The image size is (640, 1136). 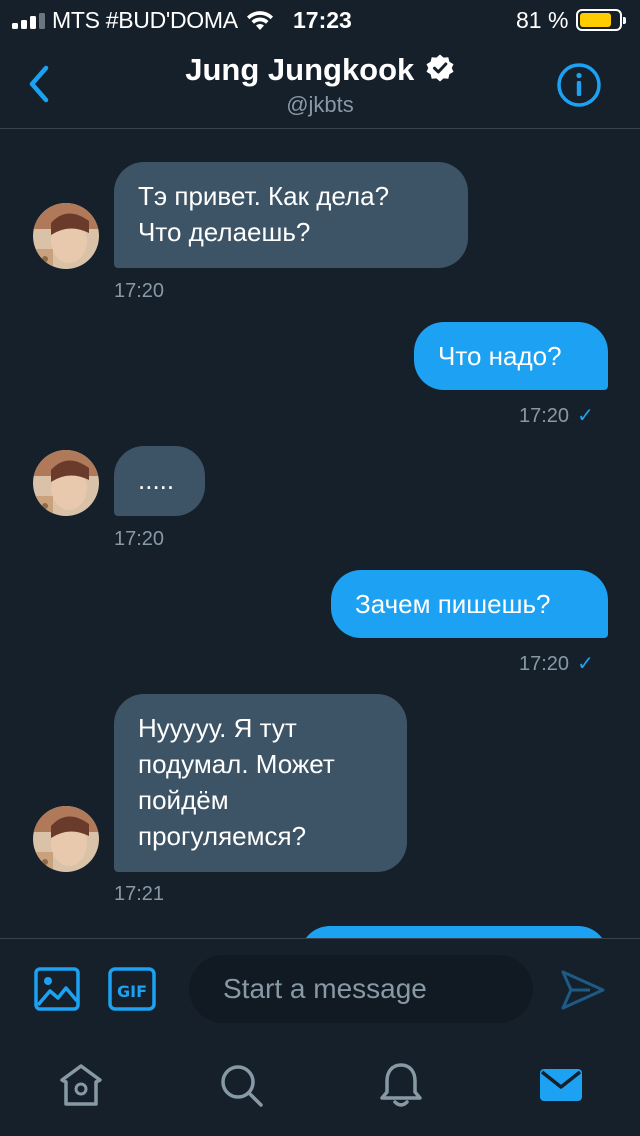 I want to click on header-title-block: Jung Jungkook @jkbts, so click(x=320, y=85).